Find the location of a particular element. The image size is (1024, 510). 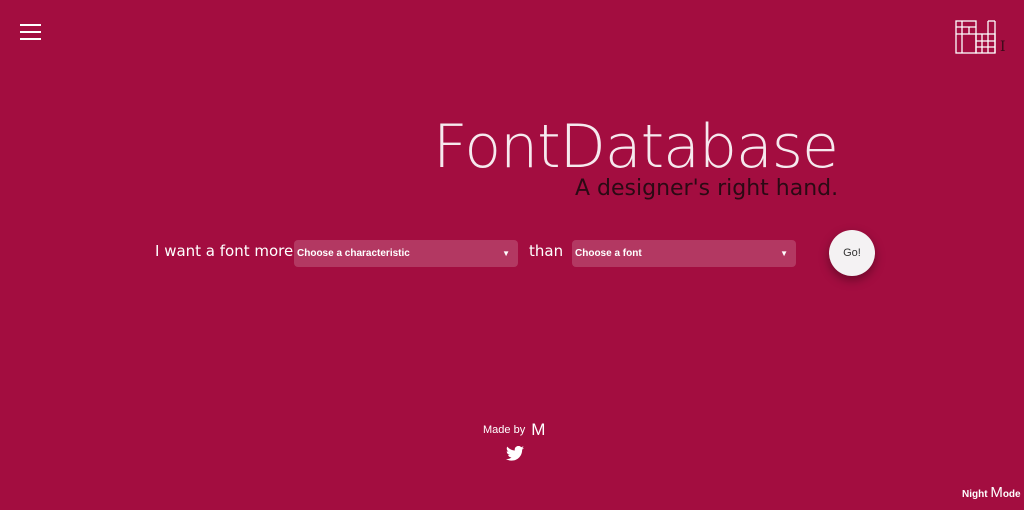

site-logo: I is located at coordinates (983, 39).